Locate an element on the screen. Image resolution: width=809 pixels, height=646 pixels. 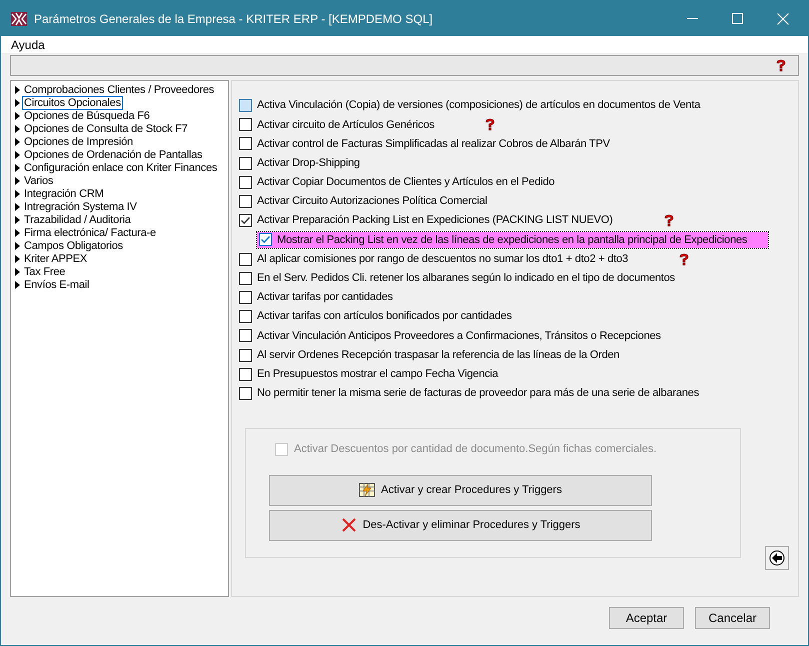
back-arrow-icon is located at coordinates (777, 558).